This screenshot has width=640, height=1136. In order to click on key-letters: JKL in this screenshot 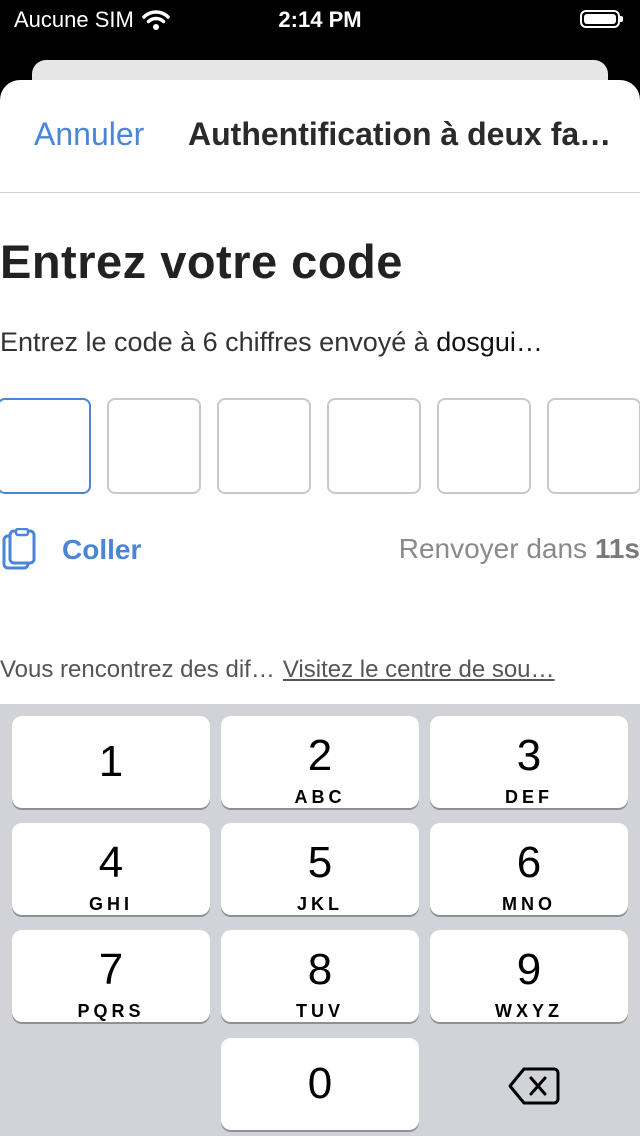, I will do `click(319, 904)`.